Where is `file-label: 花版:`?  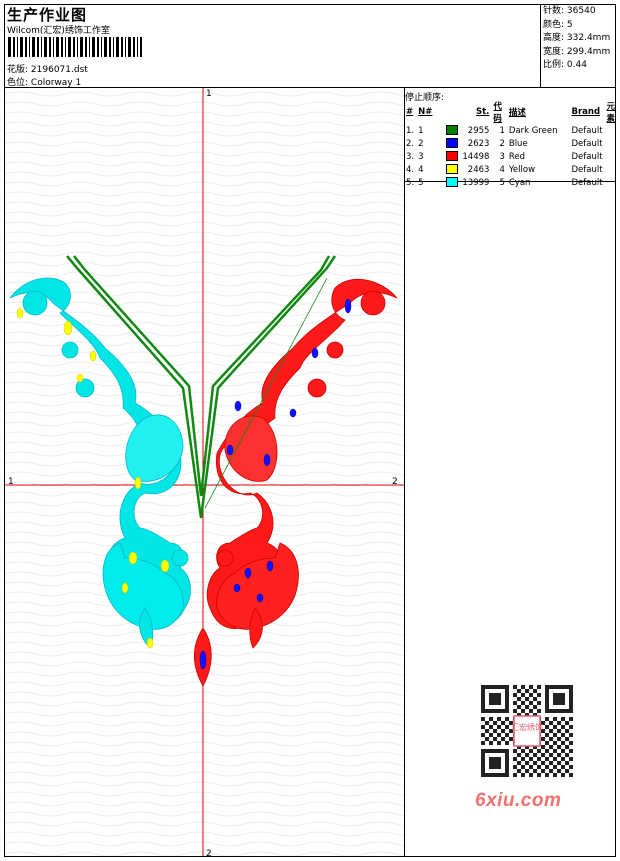
file-label: 花版: is located at coordinates (18, 70).